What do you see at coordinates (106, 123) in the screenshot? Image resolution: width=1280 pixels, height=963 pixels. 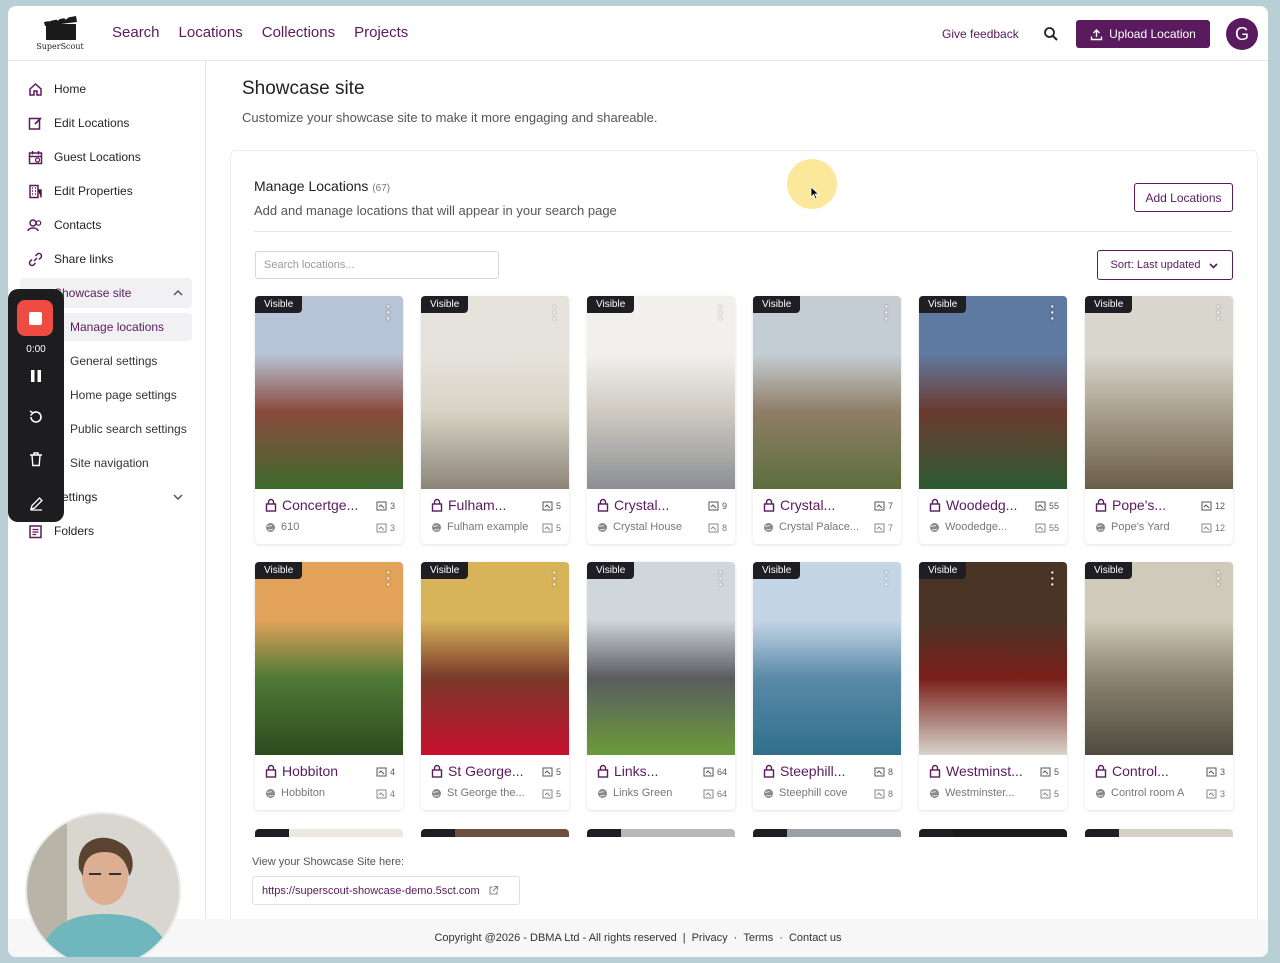 I see `sidebar-item-edit-locations: Edit Locations` at bounding box center [106, 123].